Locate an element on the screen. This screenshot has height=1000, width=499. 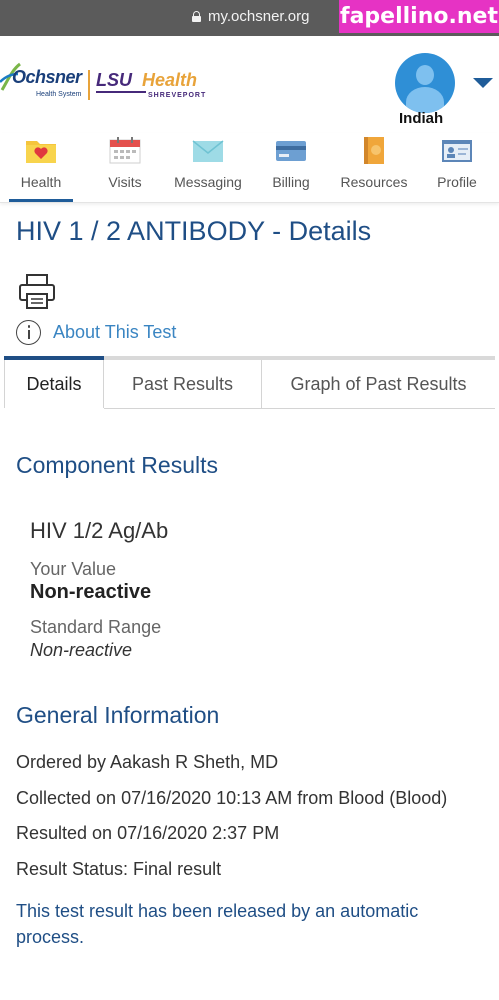
nav-label-profile: Profile is located at coordinates (457, 182).